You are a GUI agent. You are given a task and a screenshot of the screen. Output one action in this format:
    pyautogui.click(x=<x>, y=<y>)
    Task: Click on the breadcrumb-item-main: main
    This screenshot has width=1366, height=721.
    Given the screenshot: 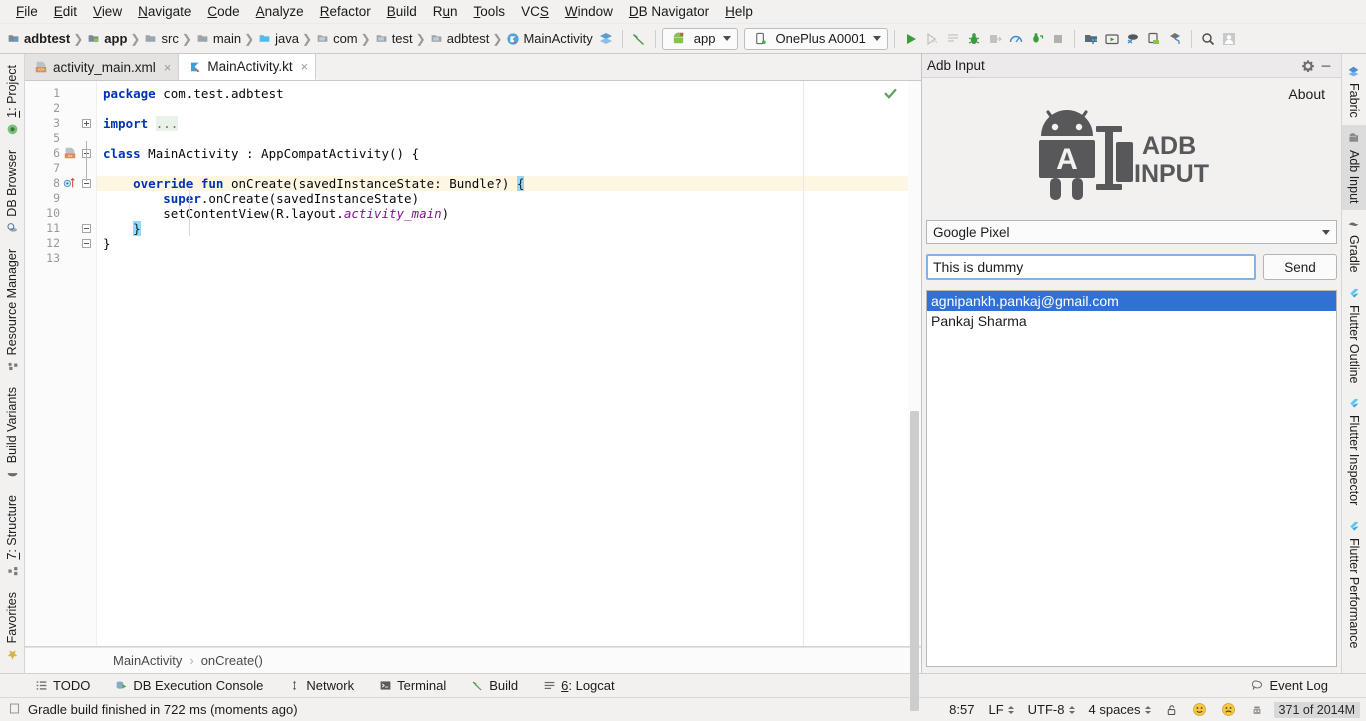 What is the action you would take?
    pyautogui.click(x=218, y=38)
    